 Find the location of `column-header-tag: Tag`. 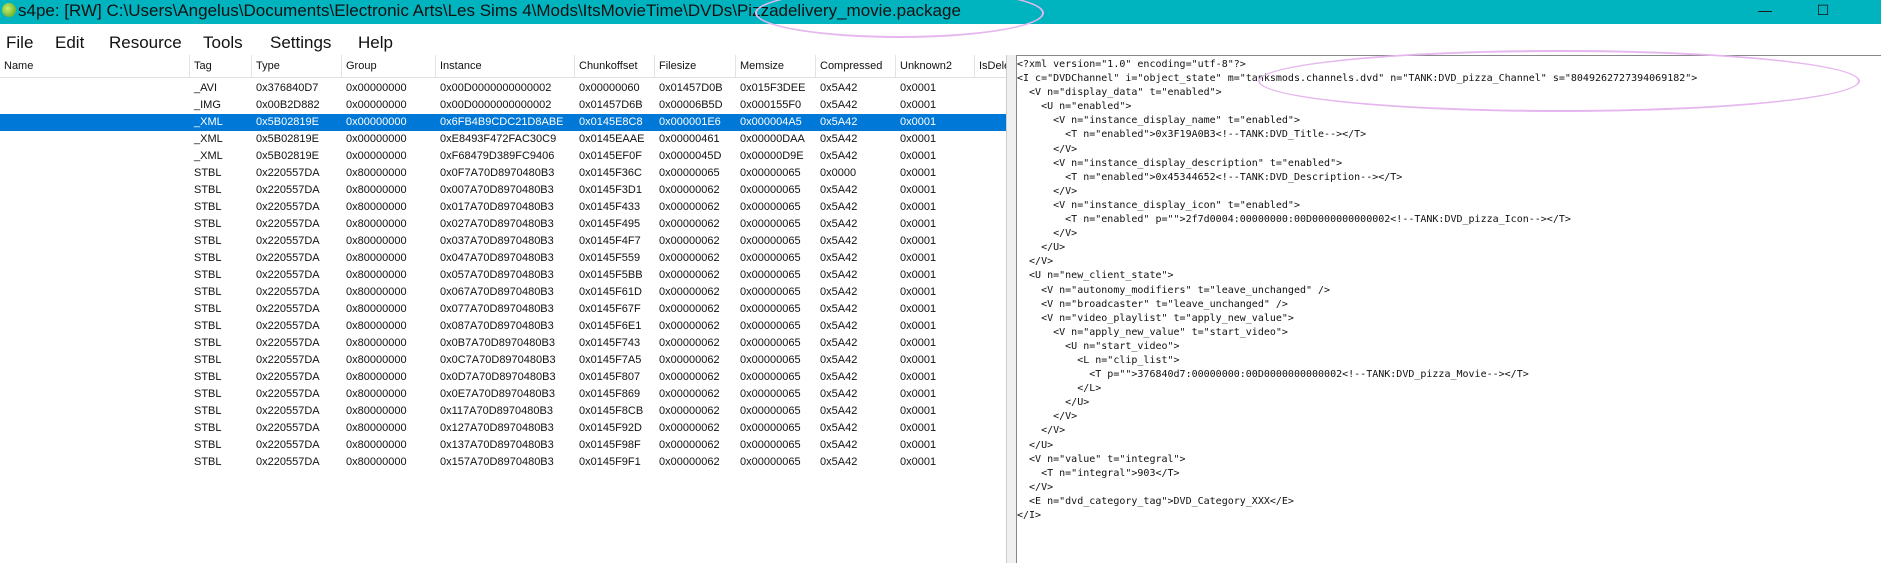

column-header-tag: Tag is located at coordinates (221, 66).